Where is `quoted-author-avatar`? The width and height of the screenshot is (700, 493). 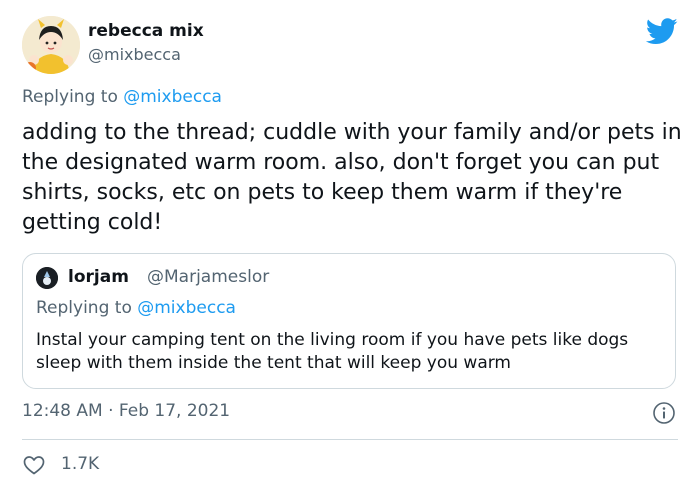
quoted-author-avatar is located at coordinates (47, 278).